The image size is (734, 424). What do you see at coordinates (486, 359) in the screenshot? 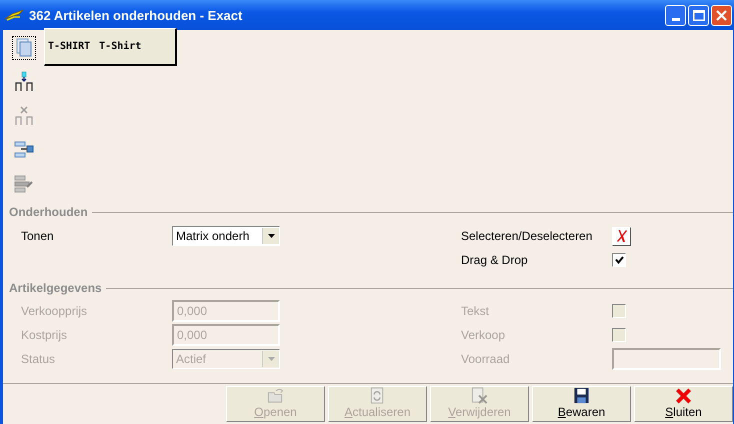
I see `field-label: Voorraad` at bounding box center [486, 359].